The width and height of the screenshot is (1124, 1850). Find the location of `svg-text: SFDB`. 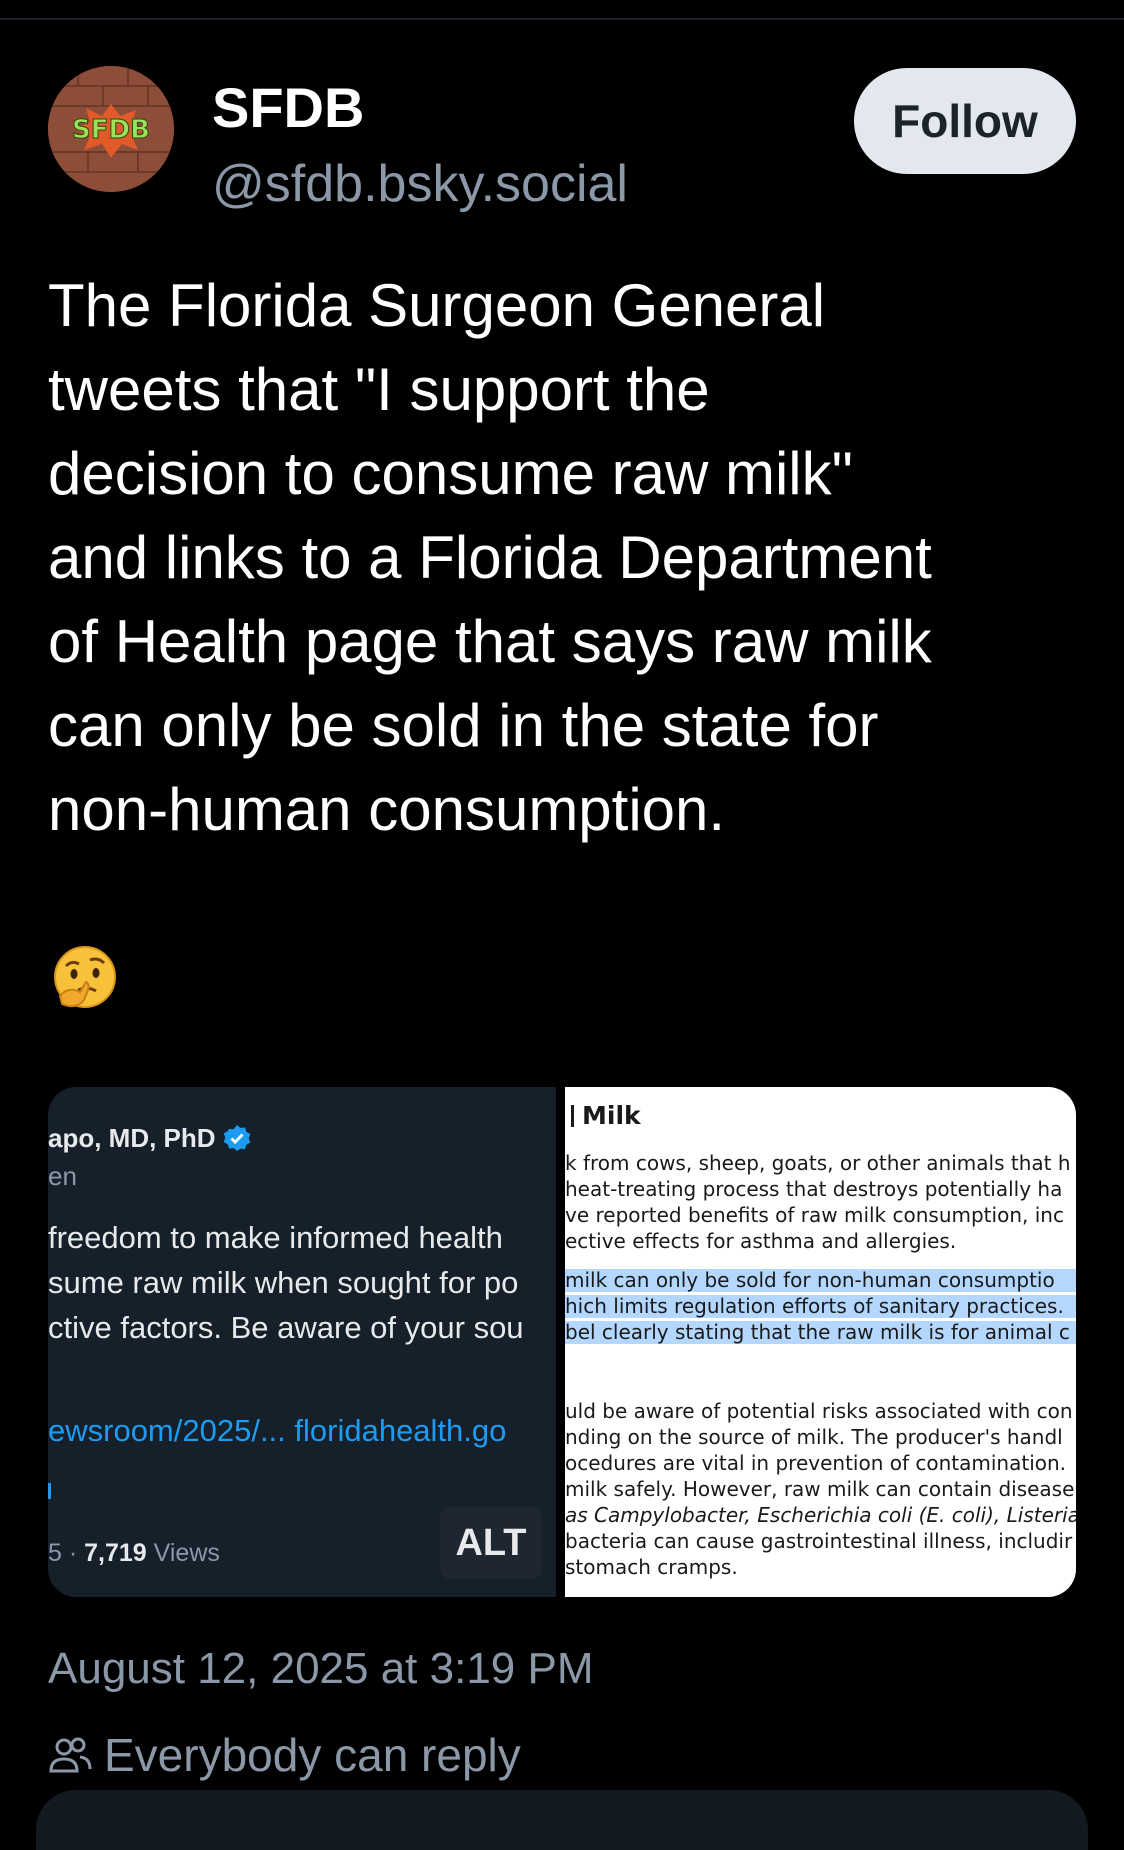

svg-text: SFDB is located at coordinates (111, 130).